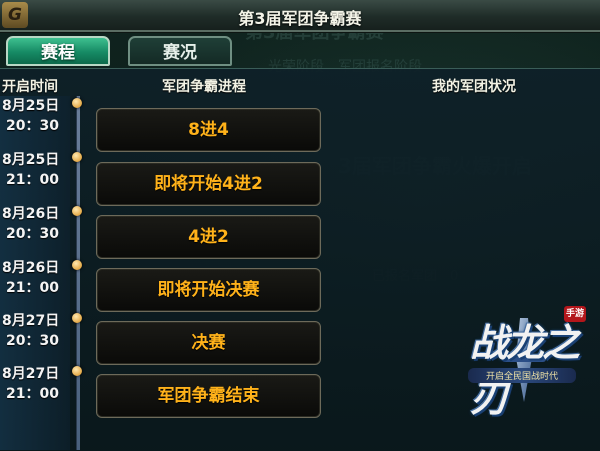  I want to click on stage-button: 军团争霸结束, so click(208, 396).